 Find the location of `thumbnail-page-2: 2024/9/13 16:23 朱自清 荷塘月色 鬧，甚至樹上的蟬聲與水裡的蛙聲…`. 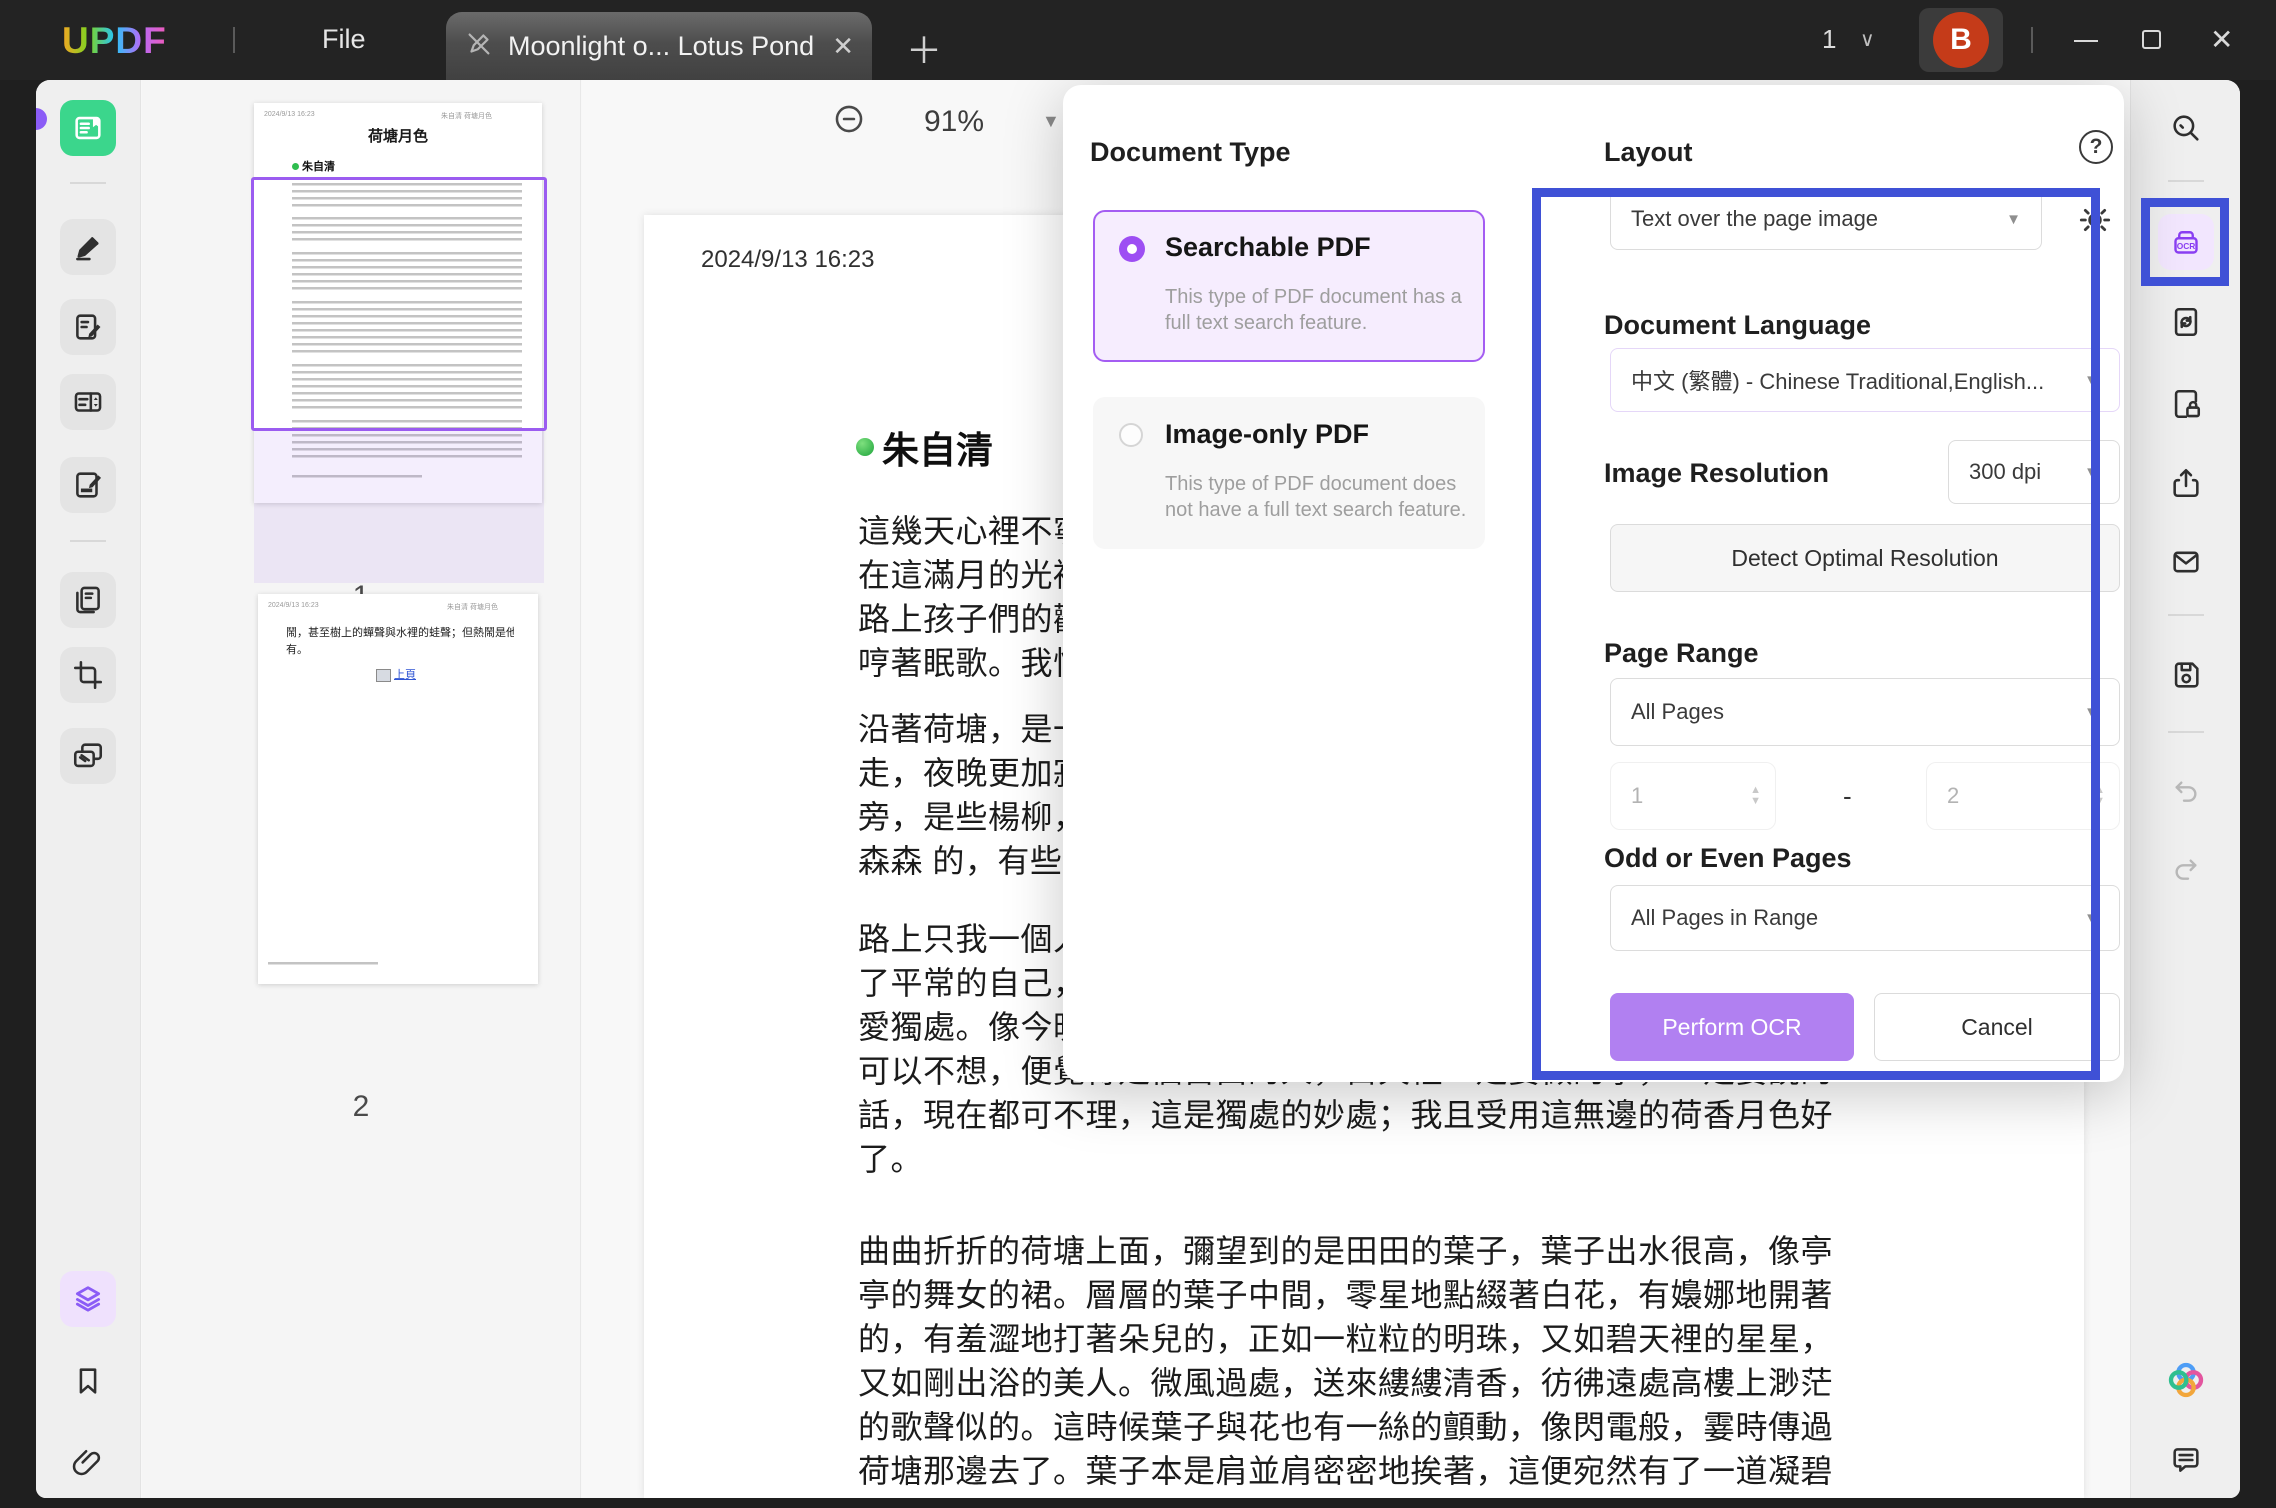

thumbnail-page-2: 2024/9/13 16:23 朱自清 荷塘月色 鬧，甚至樹上的蟬聲與水裡的蛙聲… is located at coordinates (398, 789).